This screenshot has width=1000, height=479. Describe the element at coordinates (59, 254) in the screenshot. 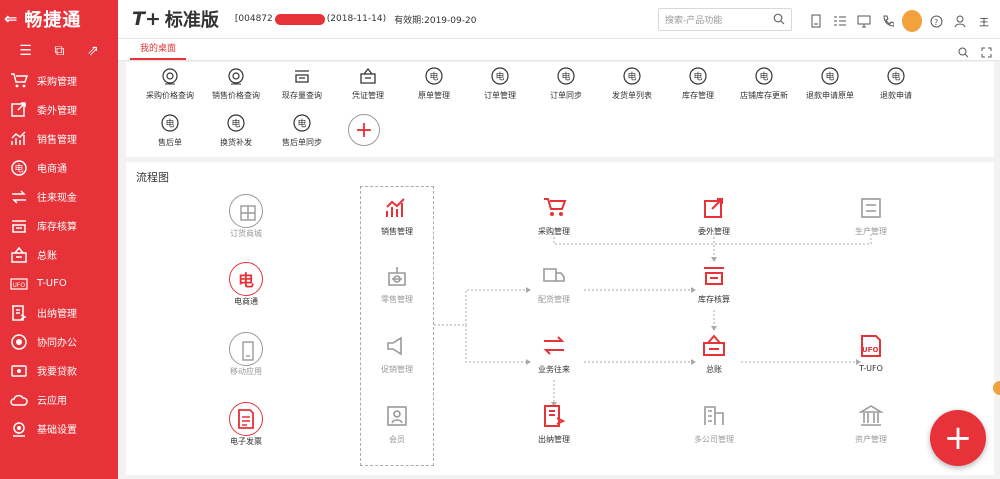

I see `sidebar-item: 总账` at that location.